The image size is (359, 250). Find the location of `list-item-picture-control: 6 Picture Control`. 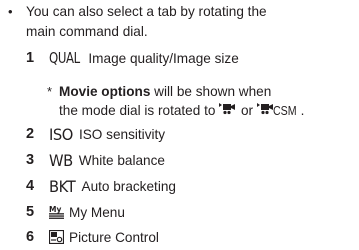

list-item-picture-control: 6 Picture Control is located at coordinates (92, 237).